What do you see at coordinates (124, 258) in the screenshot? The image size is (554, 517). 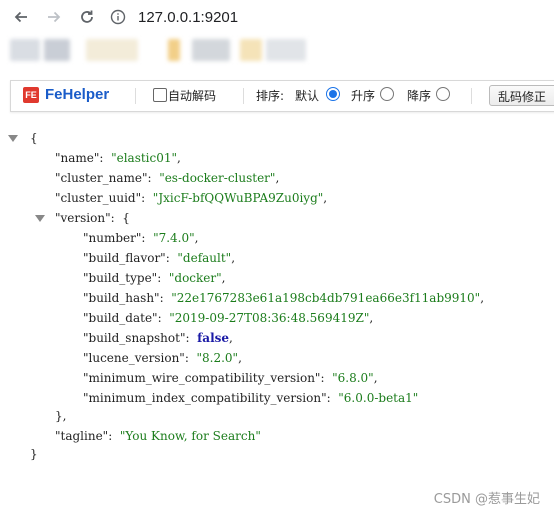 I see `json-key: "build_flavor"` at bounding box center [124, 258].